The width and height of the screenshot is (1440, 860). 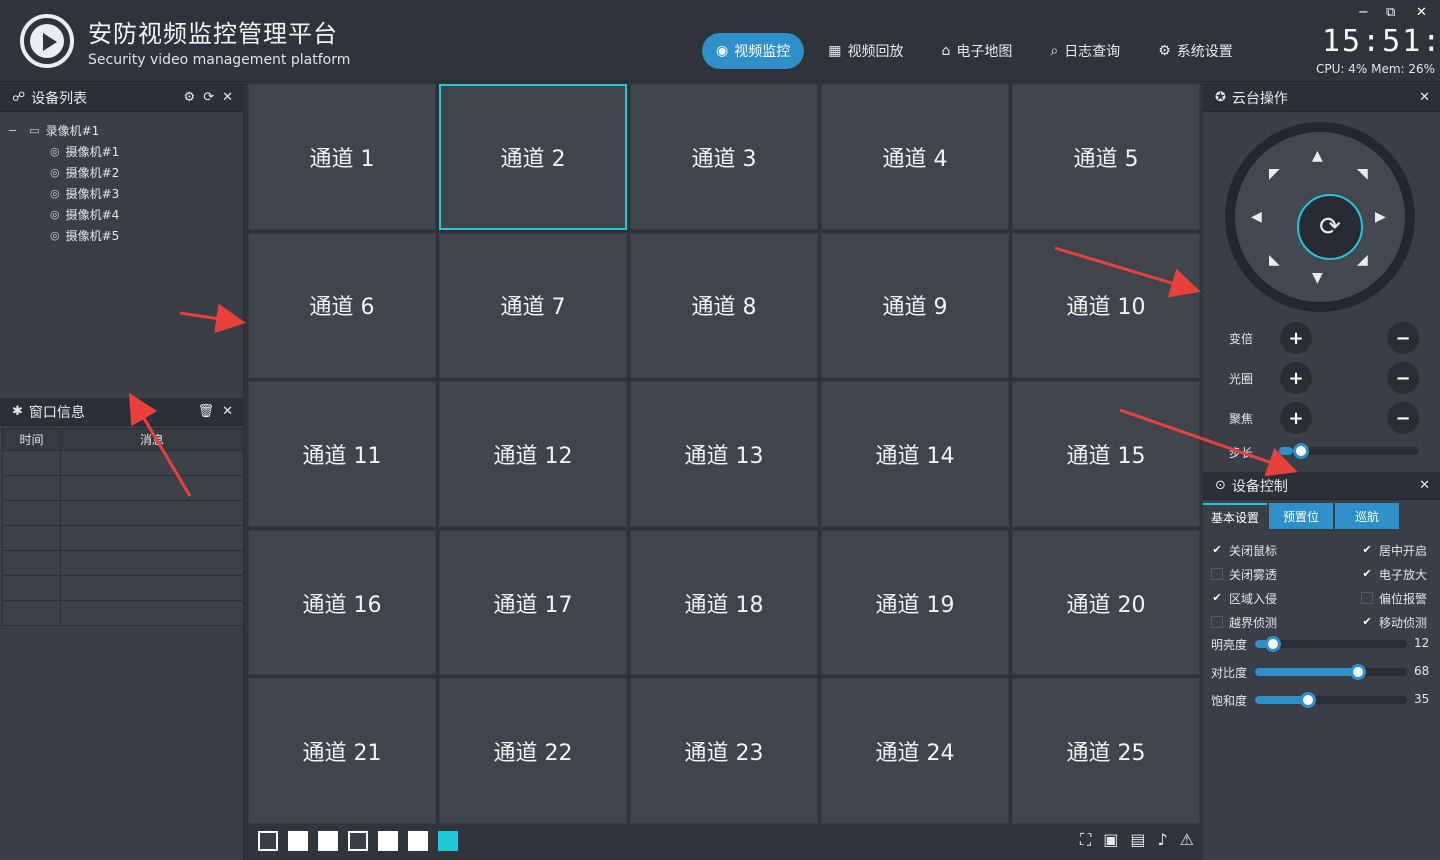 I want to click on nav-video-playback: ▦ 视频回放, so click(x=865, y=51).